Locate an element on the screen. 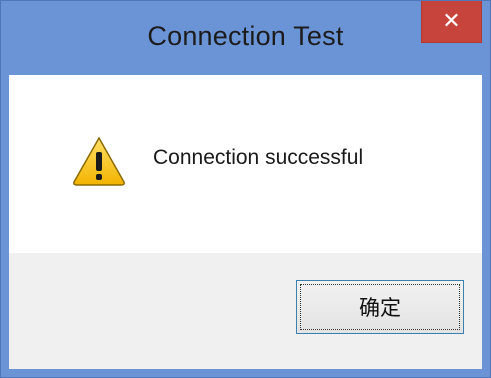 The width and height of the screenshot is (491, 378). warning-icon is located at coordinates (99, 161).